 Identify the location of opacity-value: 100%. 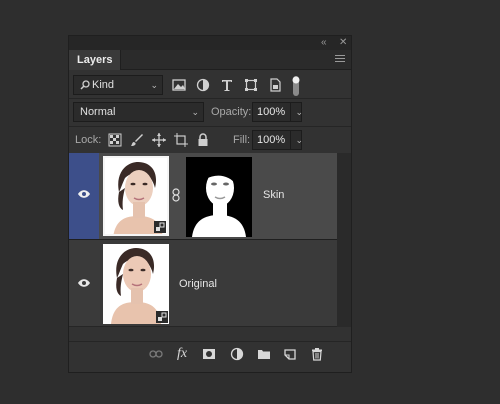
(271, 112).